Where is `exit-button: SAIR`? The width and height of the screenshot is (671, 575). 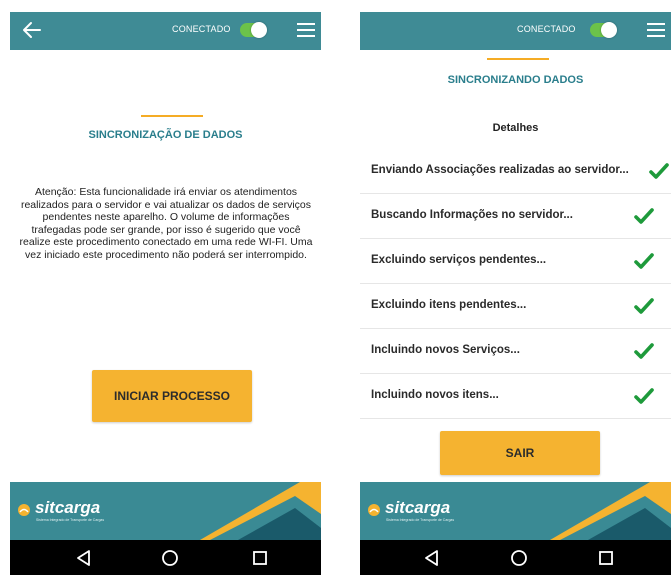 exit-button: SAIR is located at coordinates (520, 453).